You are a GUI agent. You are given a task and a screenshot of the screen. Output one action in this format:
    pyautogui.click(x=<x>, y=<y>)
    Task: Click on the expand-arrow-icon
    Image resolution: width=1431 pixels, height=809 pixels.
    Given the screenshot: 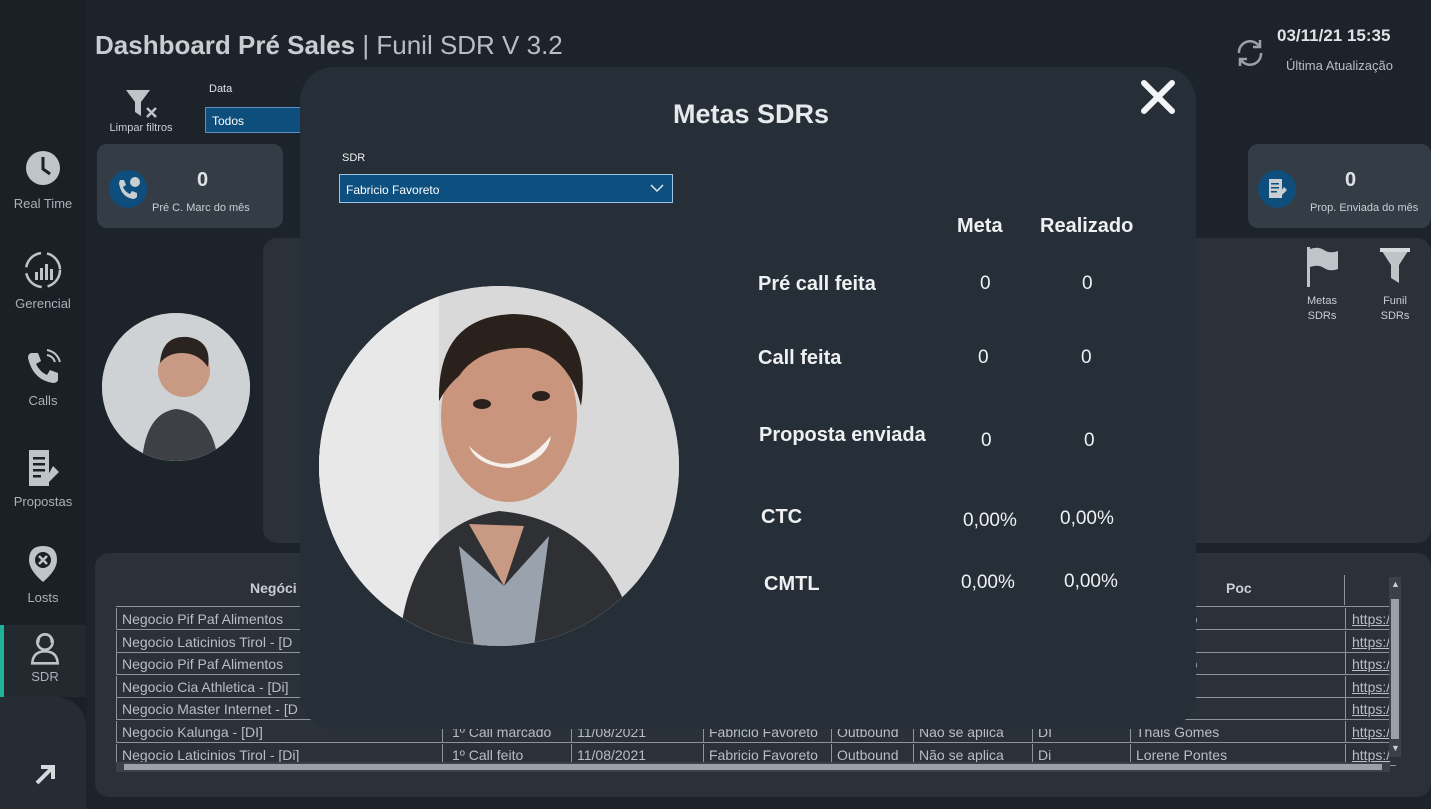 What is the action you would take?
    pyautogui.click(x=46, y=774)
    